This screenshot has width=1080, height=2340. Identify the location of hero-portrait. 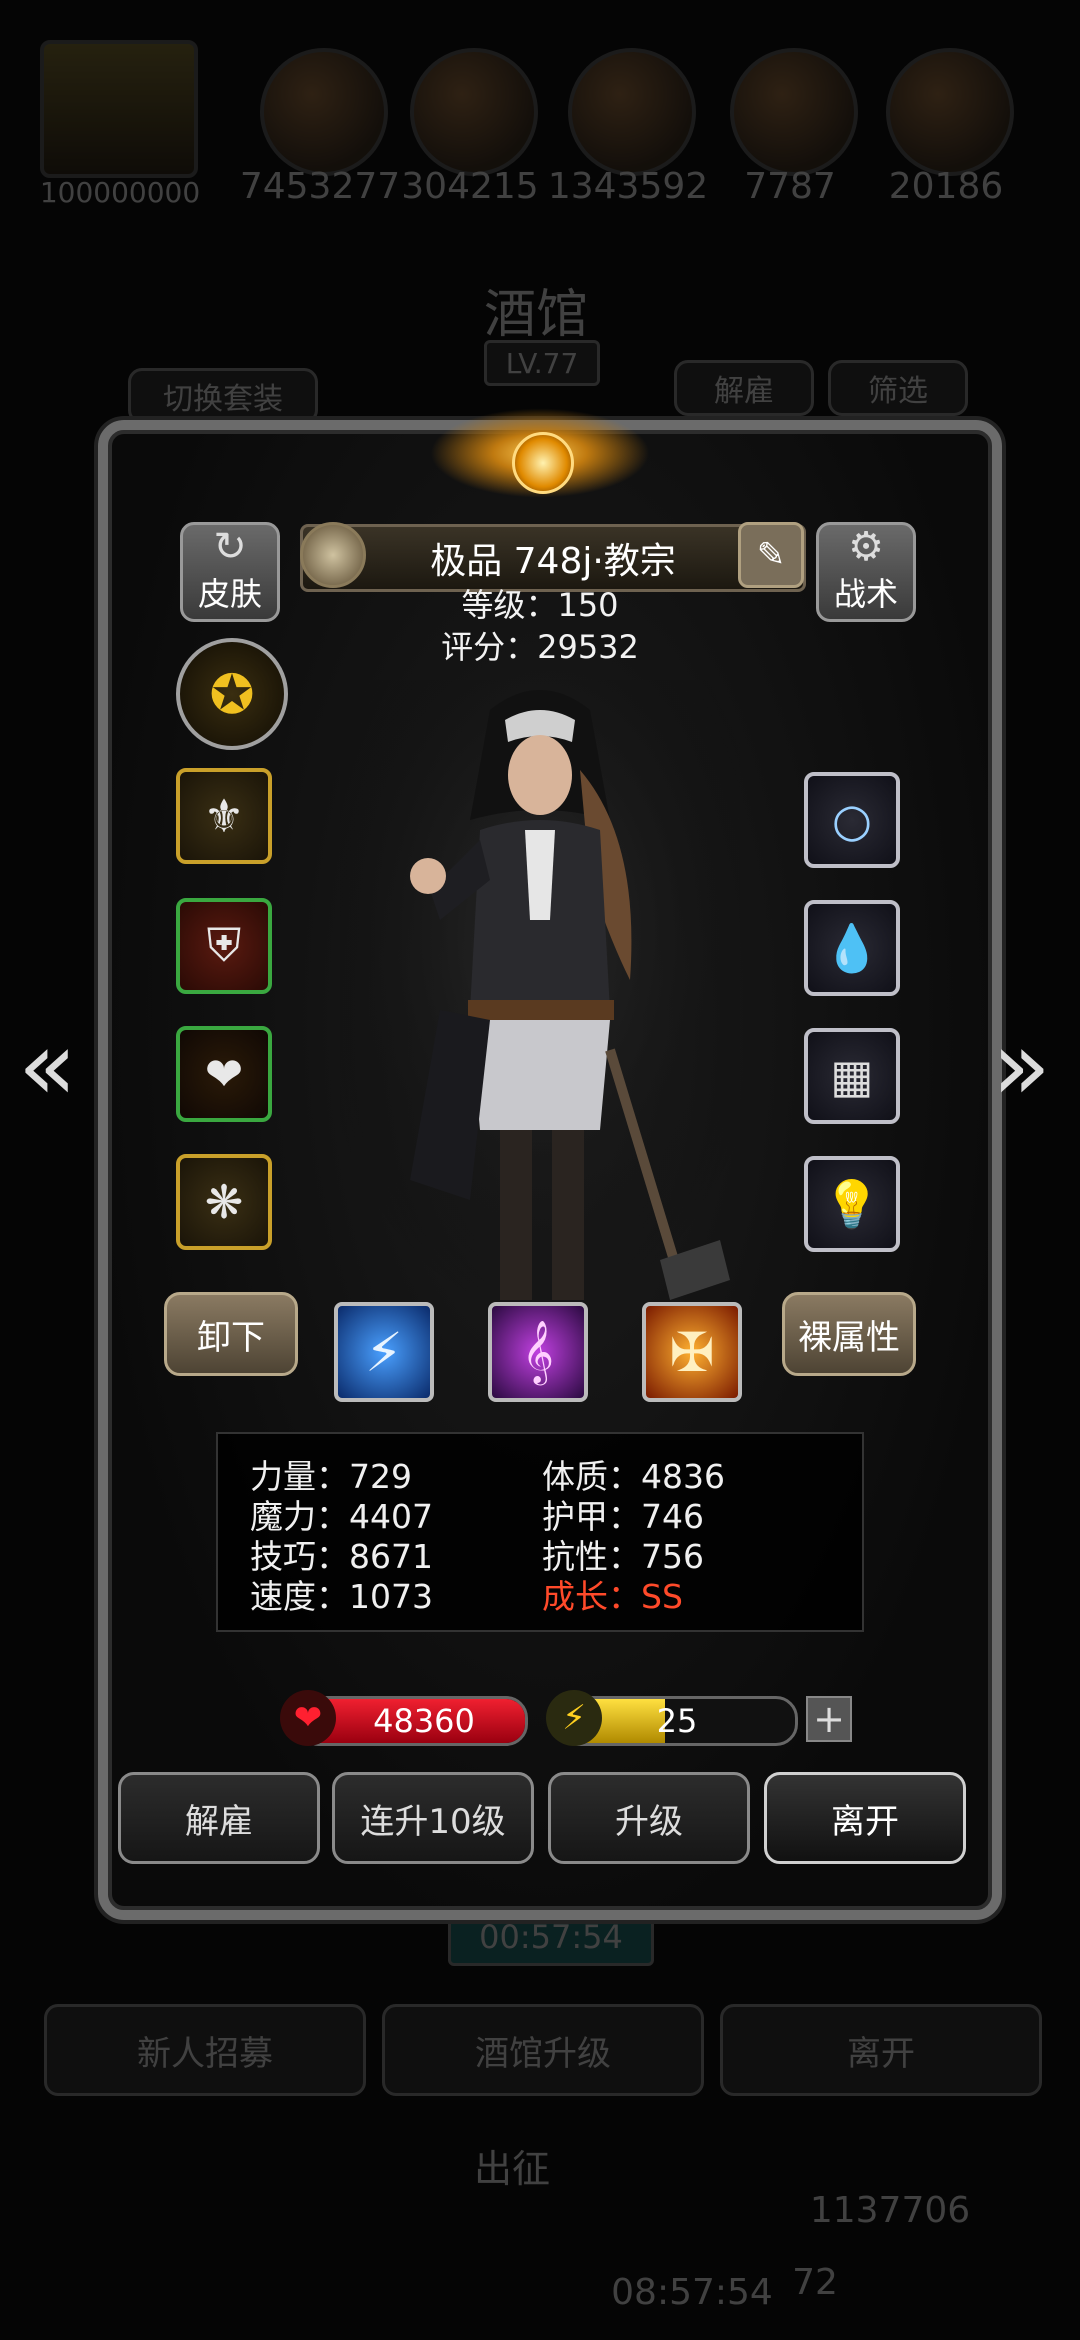
(540, 1000).